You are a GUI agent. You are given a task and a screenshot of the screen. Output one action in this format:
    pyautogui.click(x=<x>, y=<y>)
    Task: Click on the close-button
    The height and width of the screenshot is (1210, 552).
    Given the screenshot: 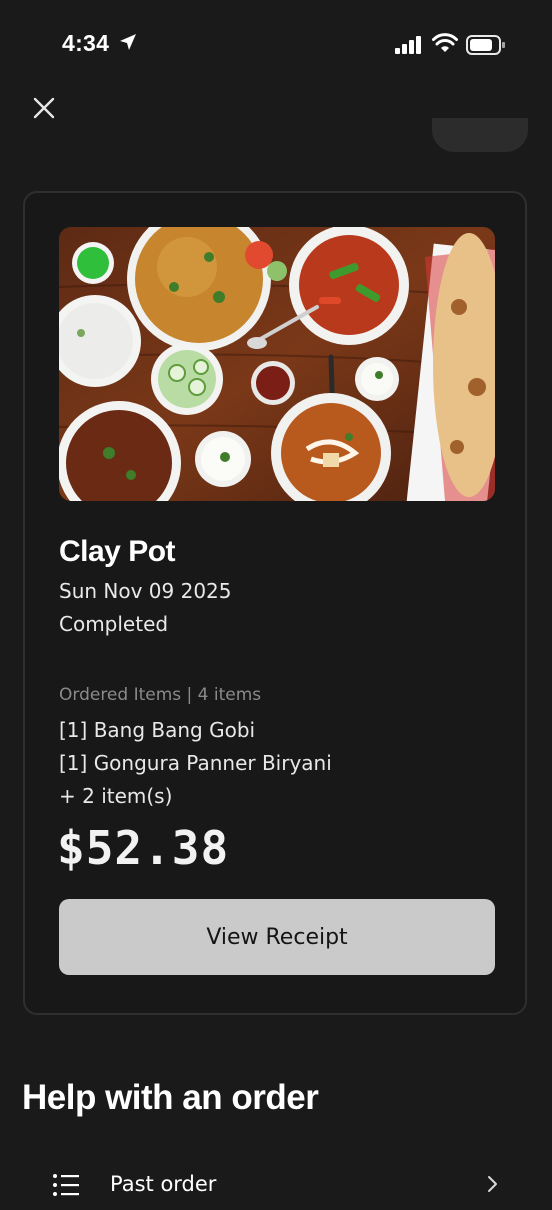 What is the action you would take?
    pyautogui.click(x=44, y=108)
    